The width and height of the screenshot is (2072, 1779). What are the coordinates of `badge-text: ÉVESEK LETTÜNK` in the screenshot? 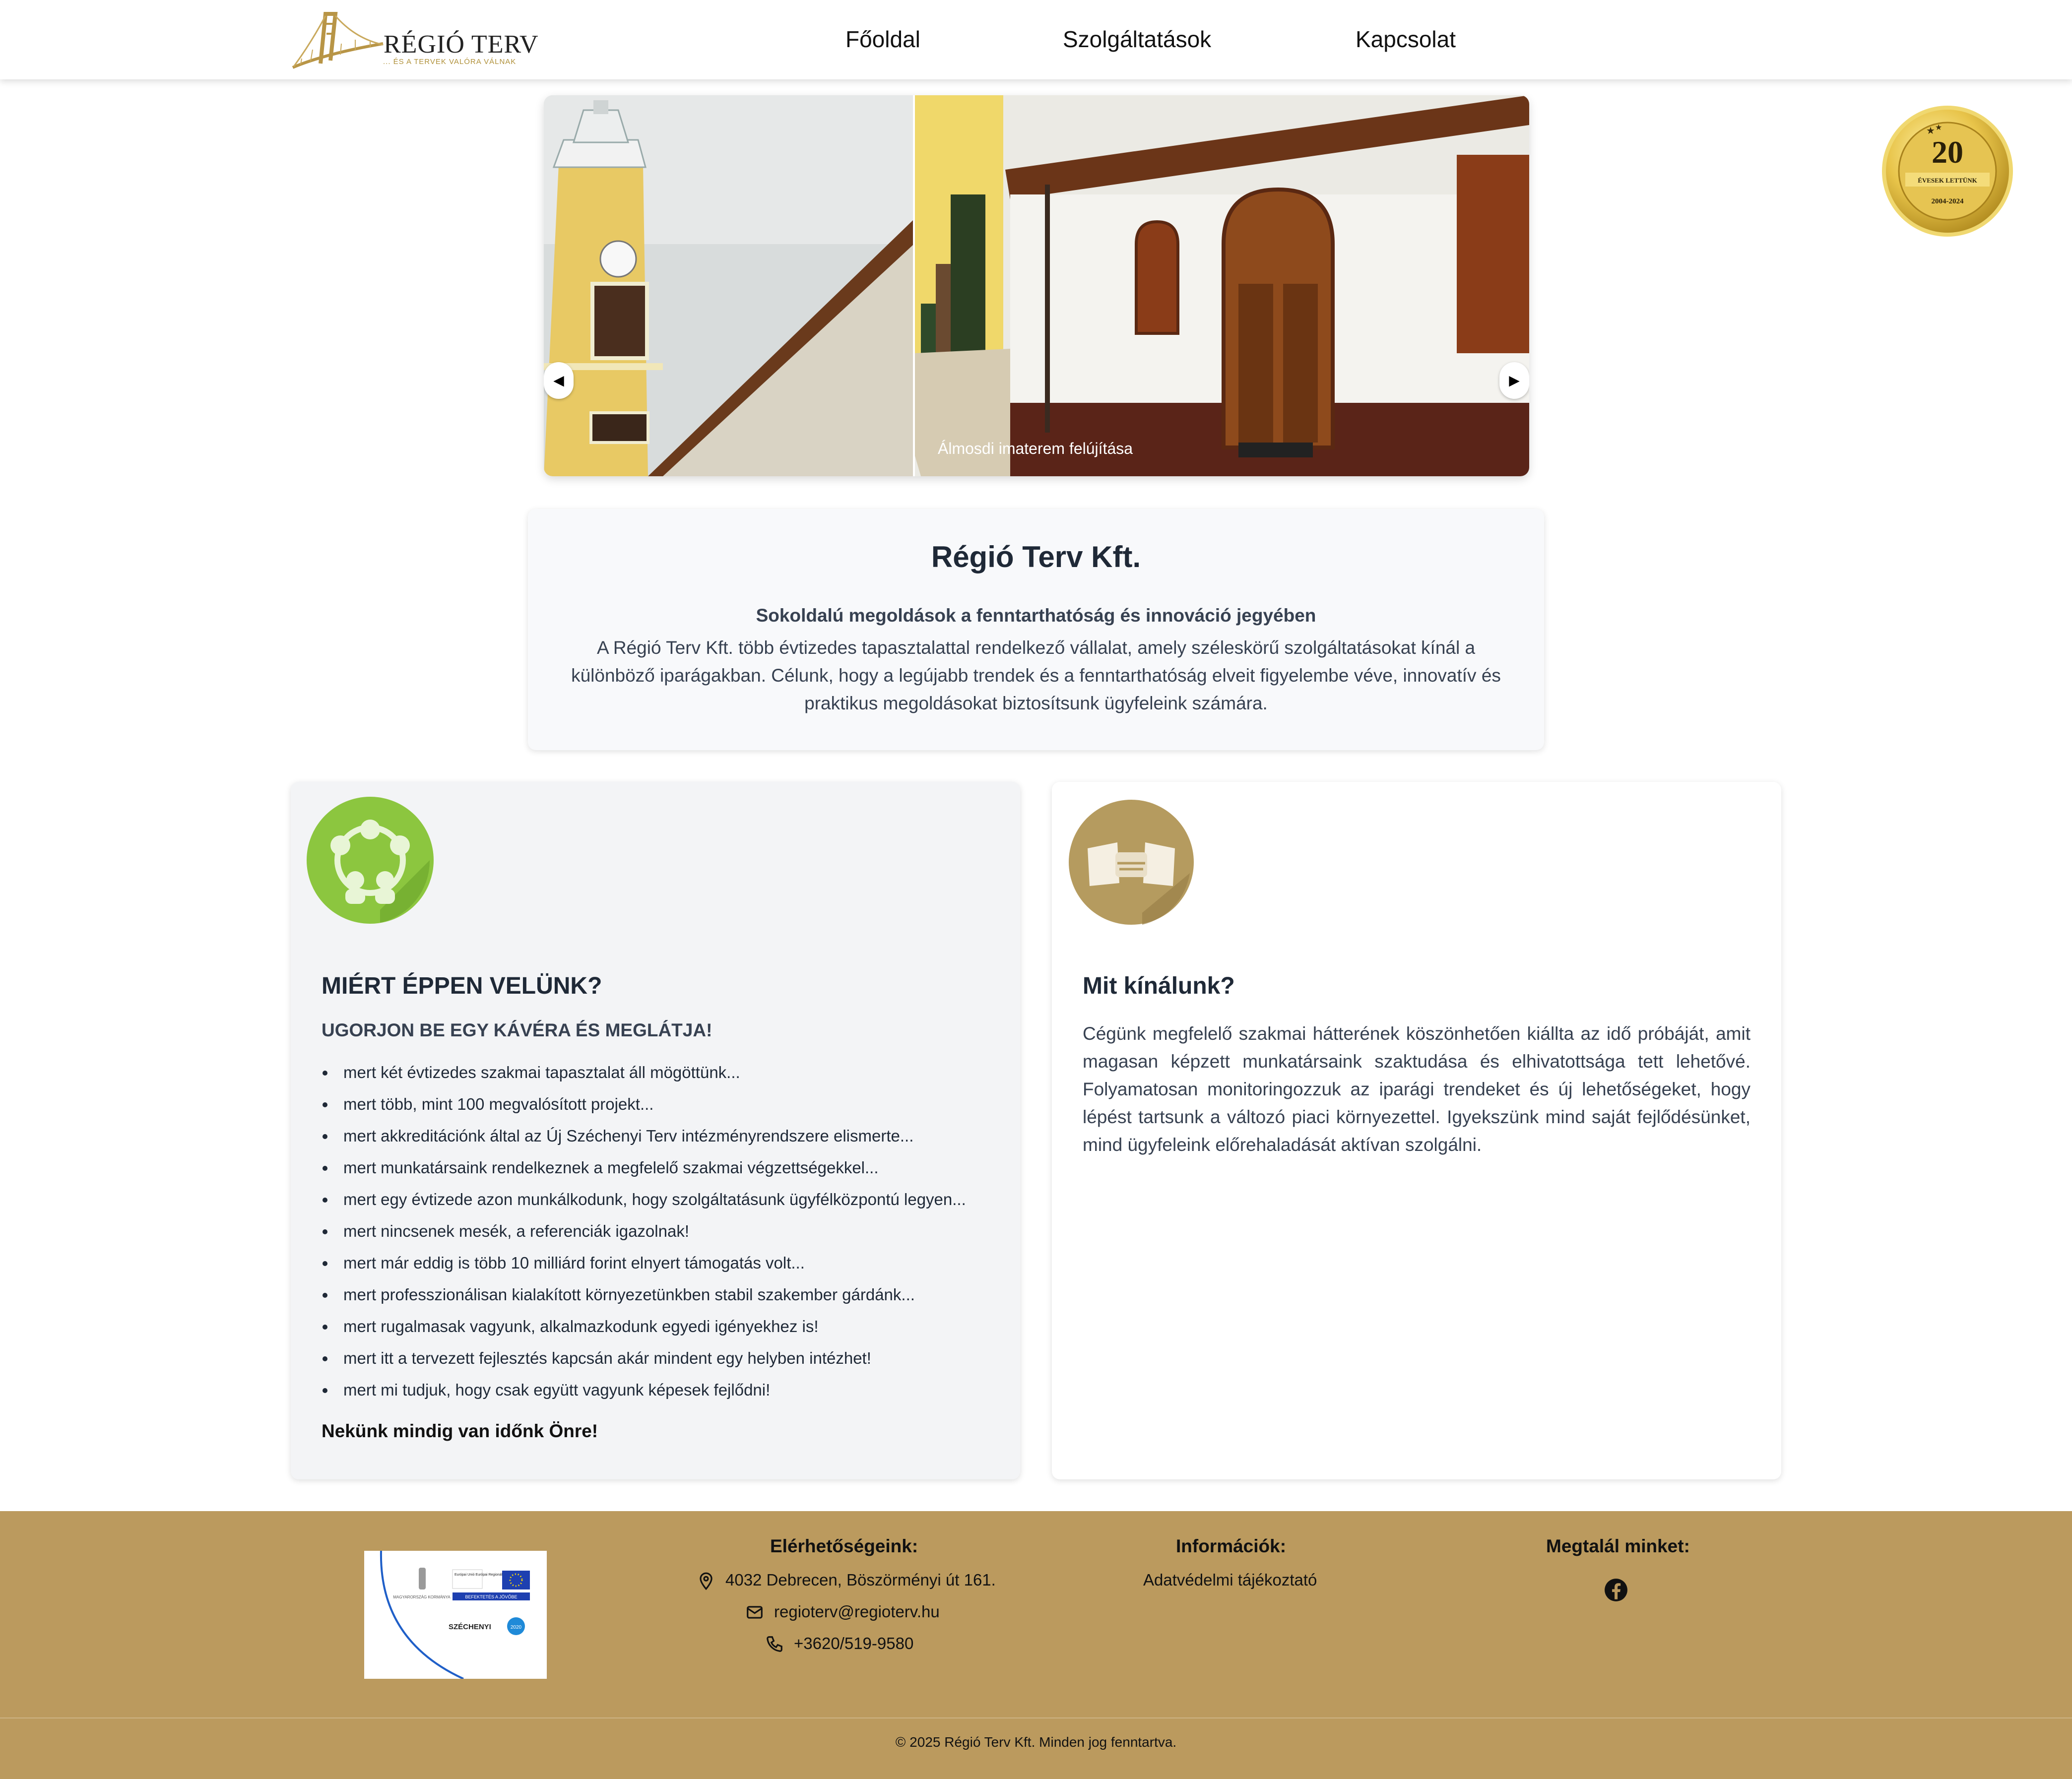 It's located at (1947, 181).